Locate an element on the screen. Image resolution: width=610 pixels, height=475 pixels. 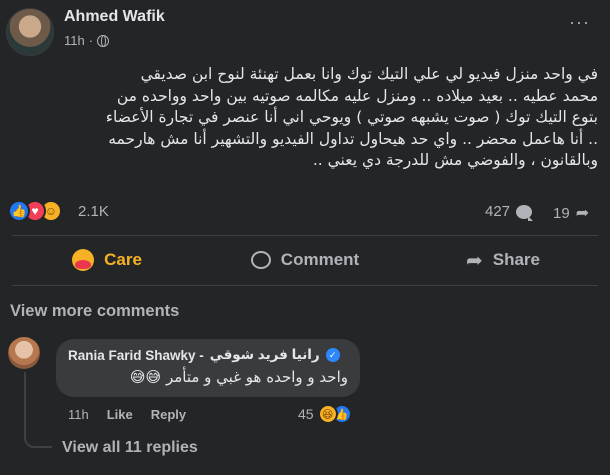
view-more-comments-link: View more comments is located at coordinates (94, 311).